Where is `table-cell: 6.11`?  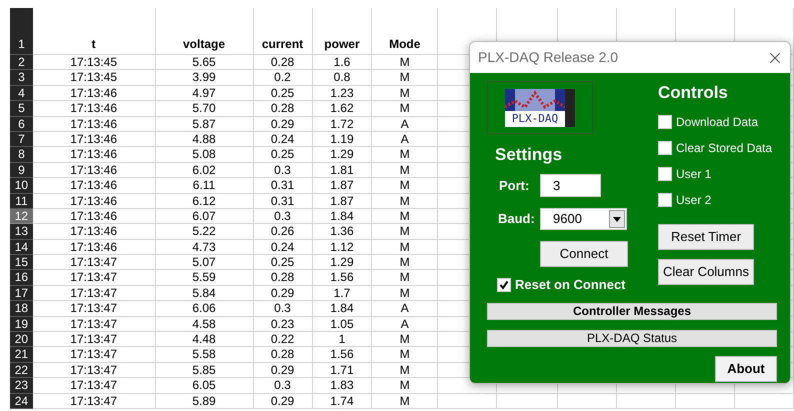
table-cell: 6.11 is located at coordinates (205, 186).